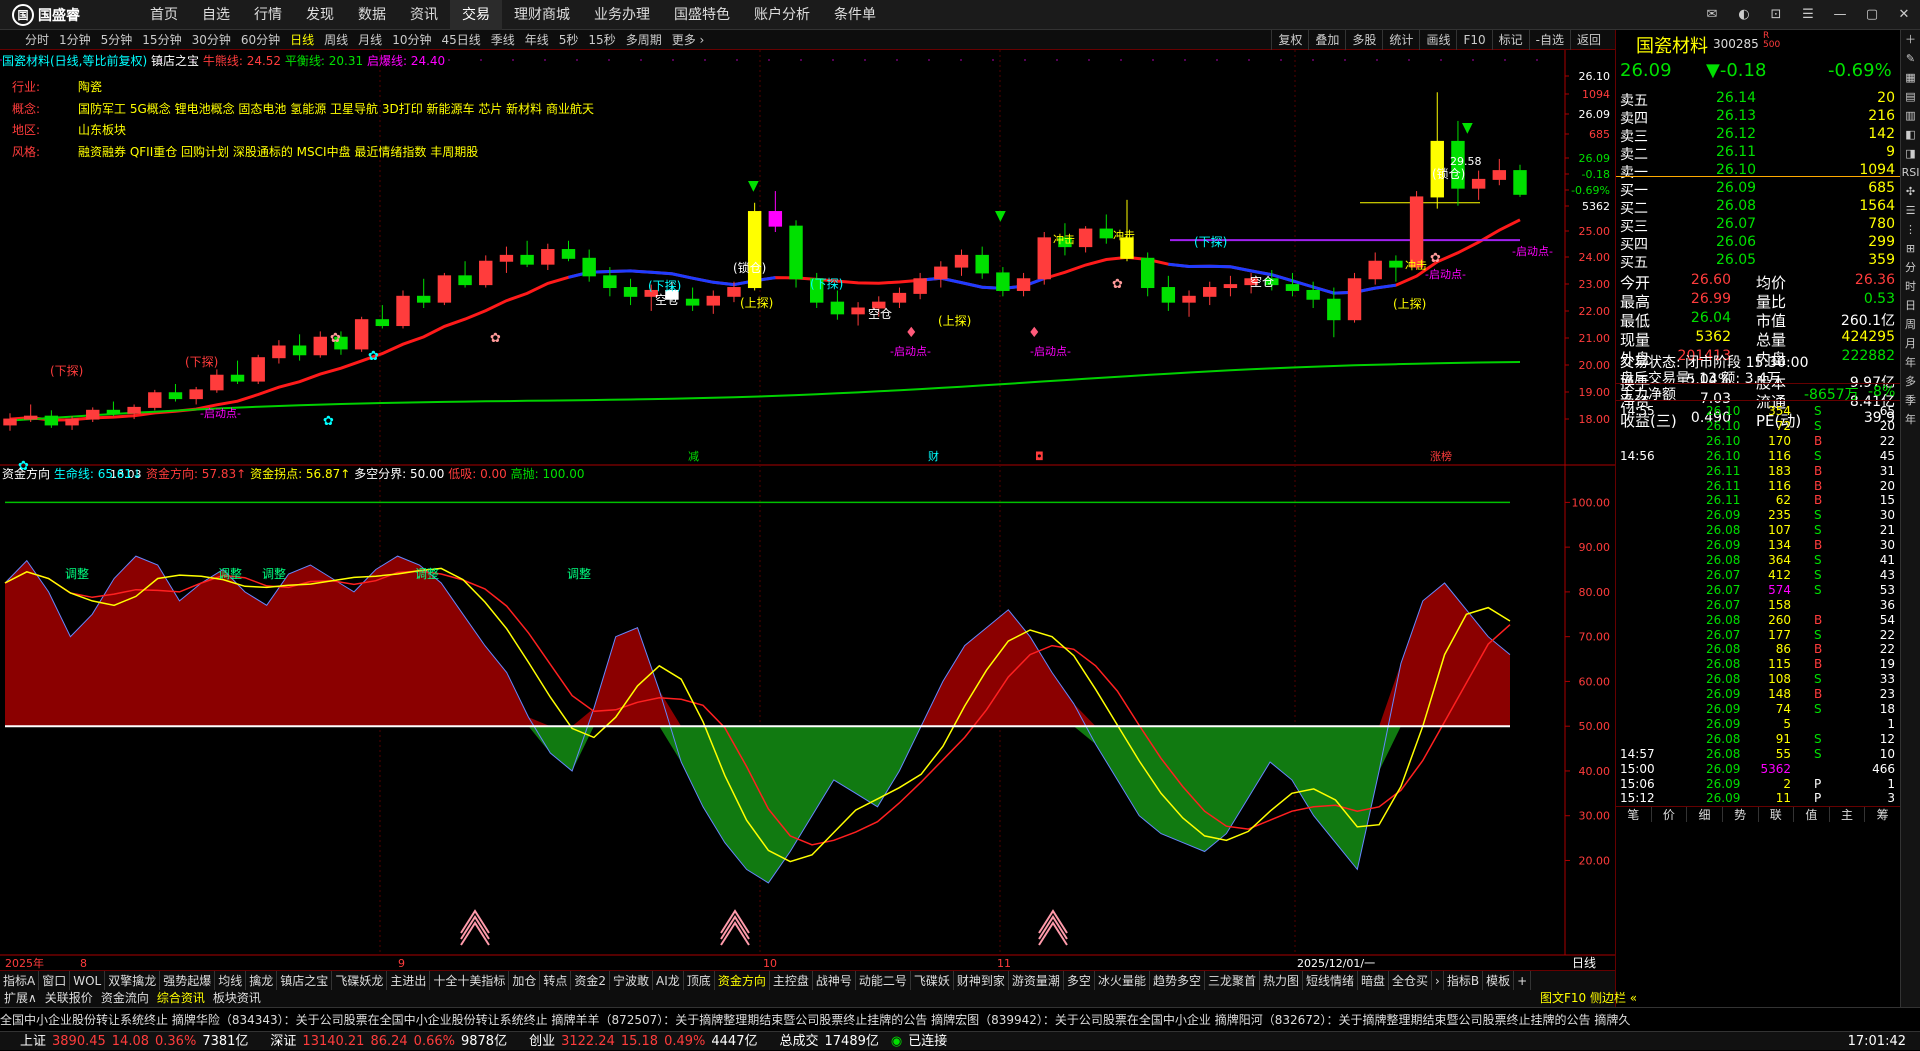  What do you see at coordinates (1808, 15) in the screenshot?
I see `menu-icon: ☰` at bounding box center [1808, 15].